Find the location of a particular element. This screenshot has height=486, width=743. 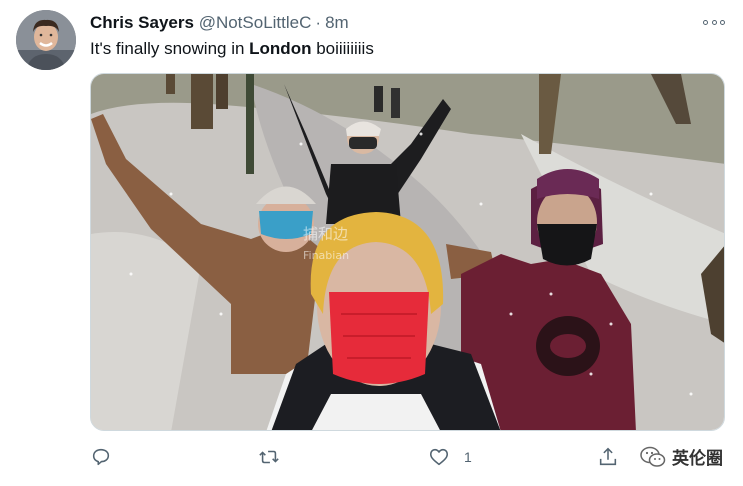

wechat-icon is located at coordinates (653, 456).